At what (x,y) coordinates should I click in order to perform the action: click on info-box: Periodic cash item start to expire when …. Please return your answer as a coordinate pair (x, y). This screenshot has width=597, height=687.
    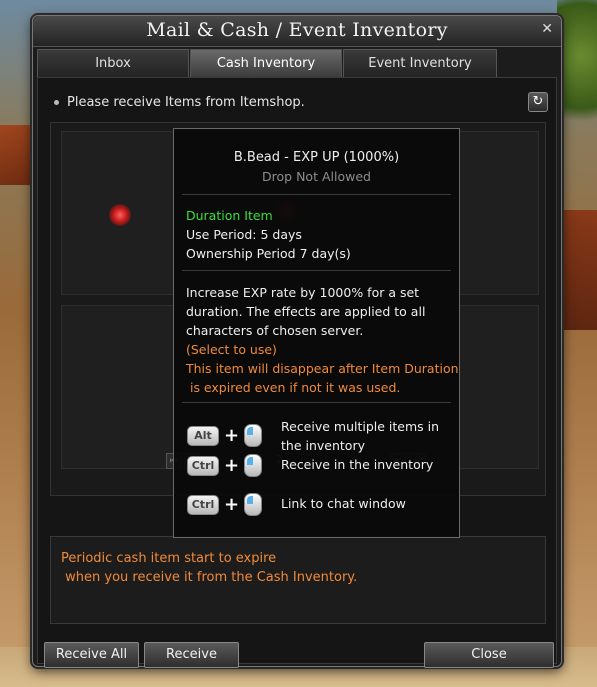
    Looking at the image, I should click on (298, 580).